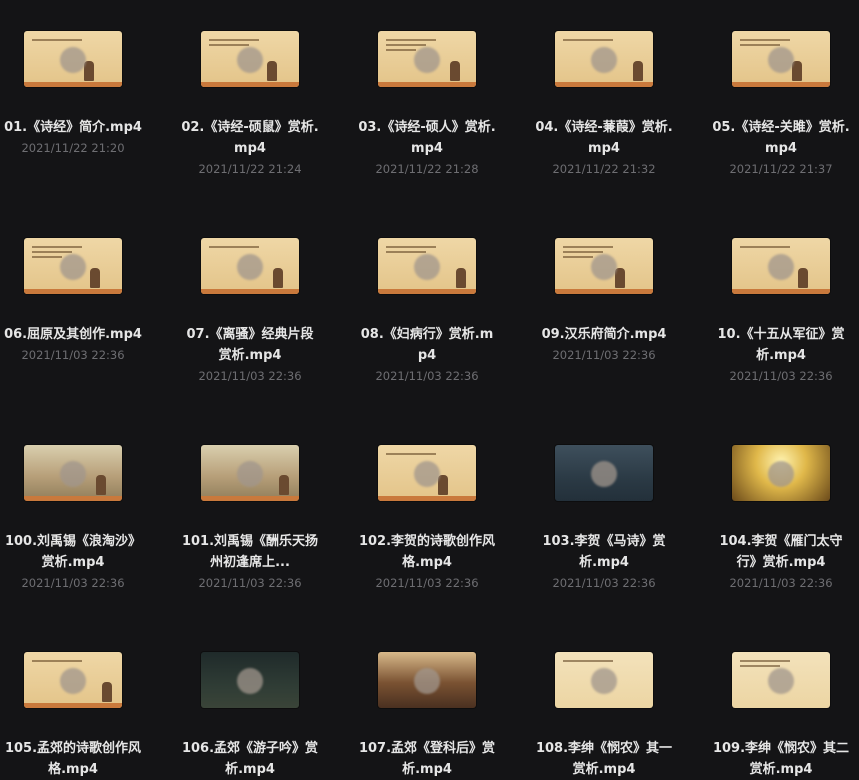 Image resolution: width=859 pixels, height=780 pixels. What do you see at coordinates (250, 311) in the screenshot?
I see `file-item: 07.《离骚》经典片段赏析.mp4 2021/11/03 22:36` at bounding box center [250, 311].